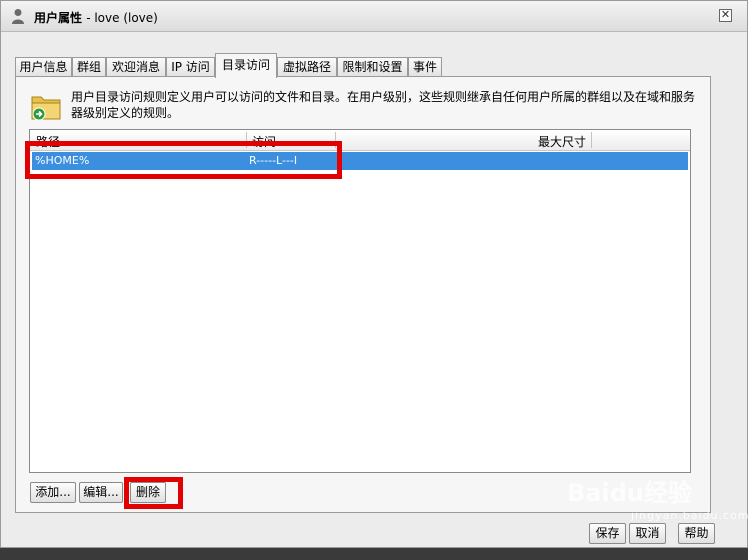 Image resolution: width=748 pixels, height=560 pixels. I want to click on close-icon: ✕, so click(725, 14).